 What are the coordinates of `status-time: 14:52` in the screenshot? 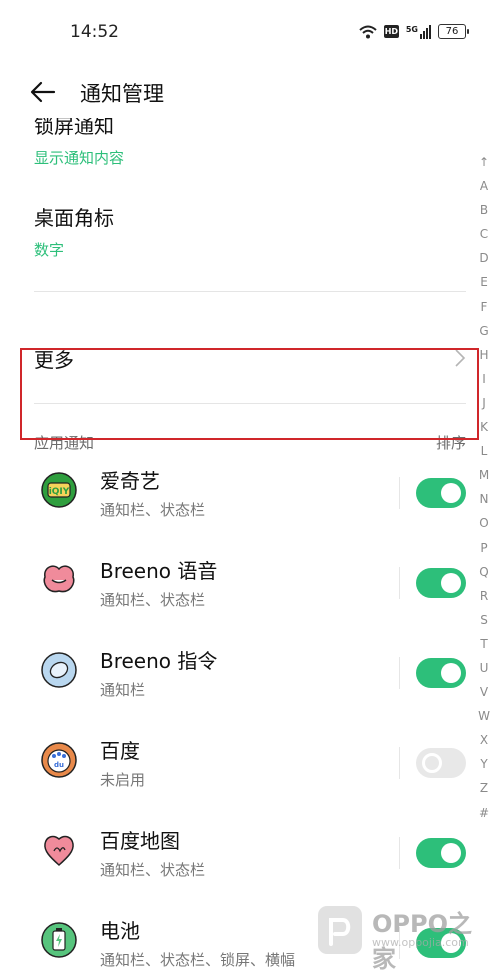 It's located at (94, 32).